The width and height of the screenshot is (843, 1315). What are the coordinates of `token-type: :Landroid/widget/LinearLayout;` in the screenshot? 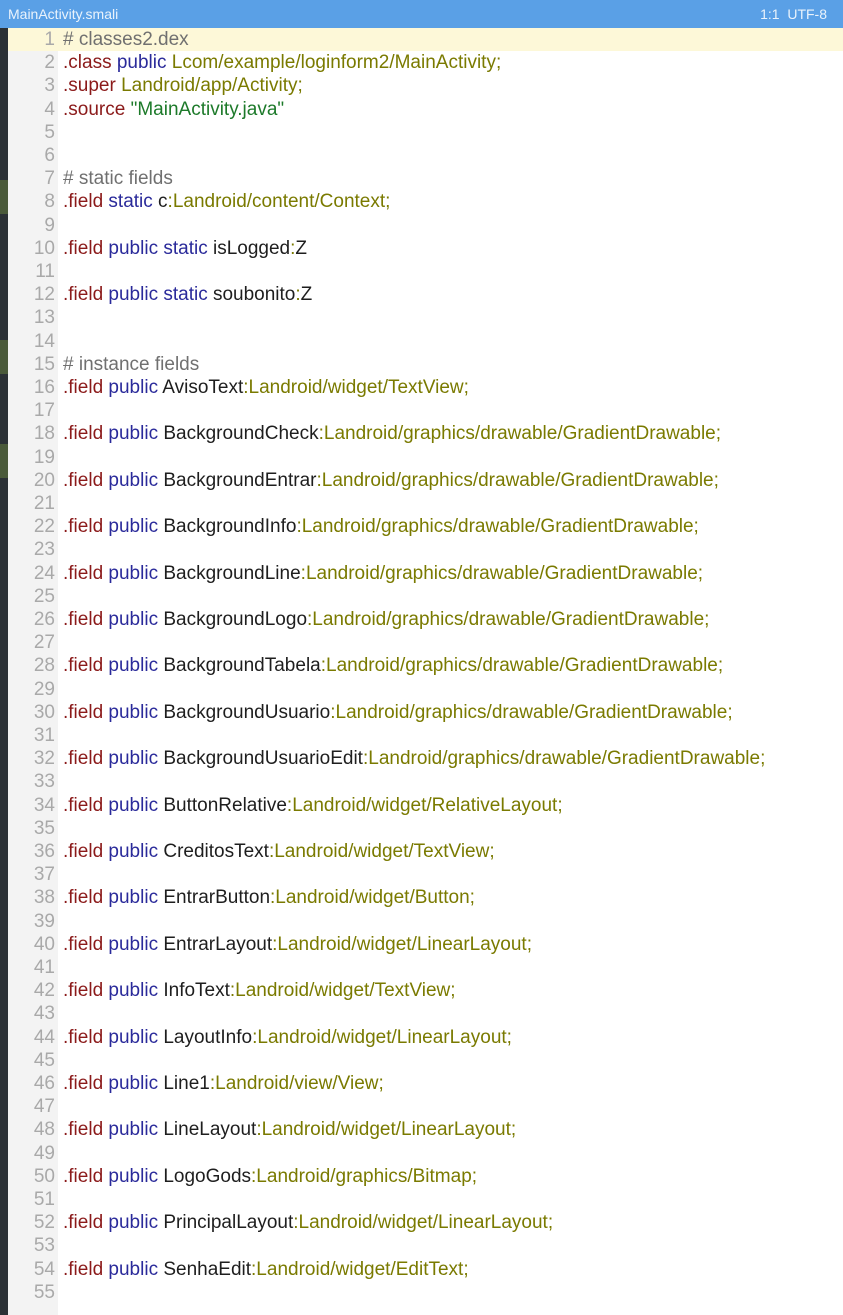 It's located at (386, 1130).